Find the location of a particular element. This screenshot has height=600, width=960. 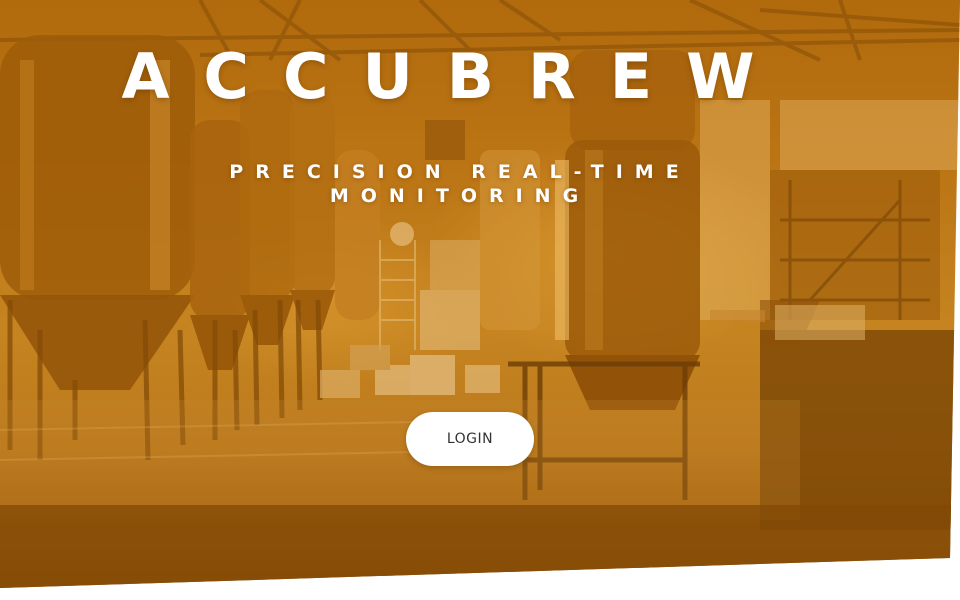

login-button: LOGIN is located at coordinates (470, 439).